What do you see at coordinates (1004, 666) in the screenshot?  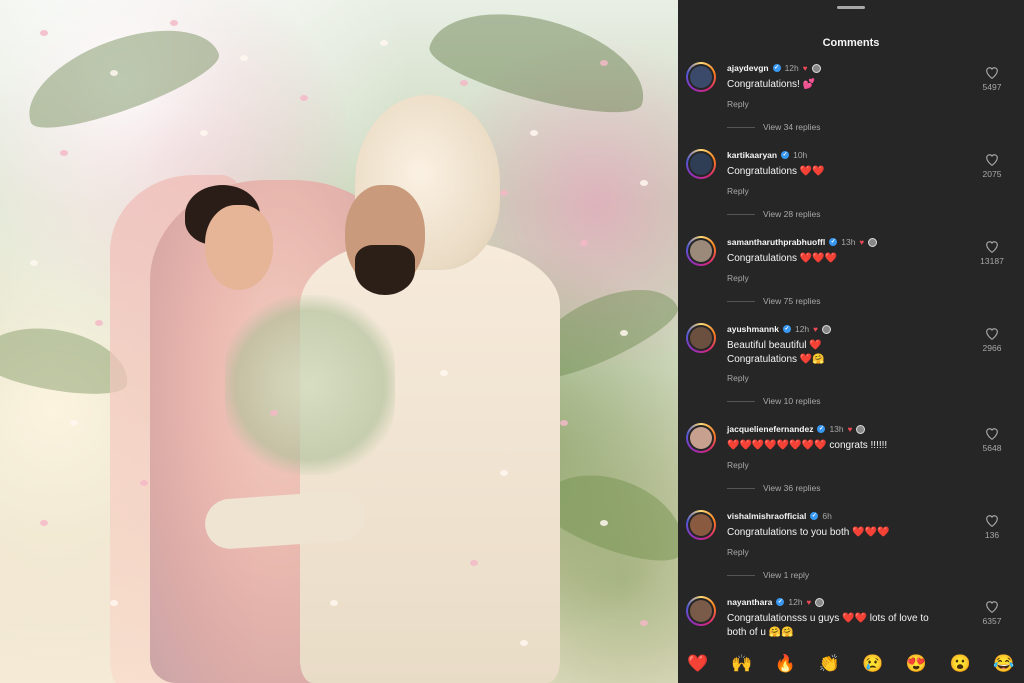 I see `laughing-emoji-button: 😂` at bounding box center [1004, 666].